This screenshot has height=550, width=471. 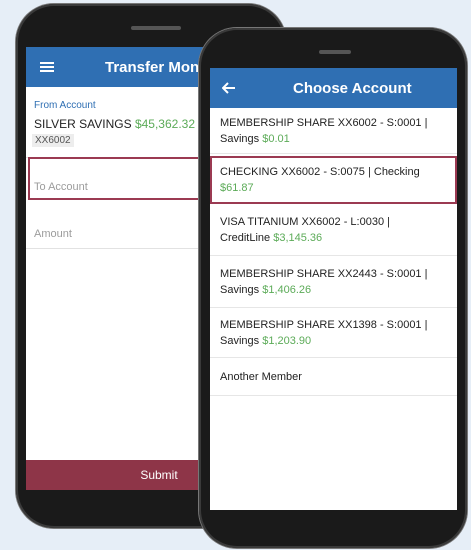 What do you see at coordinates (305, 221) in the screenshot?
I see `account-line1: VISA TITANIUM XX6002 - L:0030 |` at bounding box center [305, 221].